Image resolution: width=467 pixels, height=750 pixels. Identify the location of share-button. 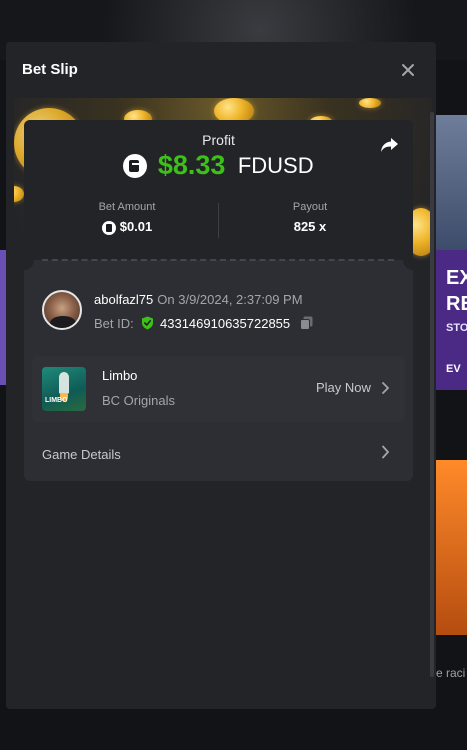
(389, 145).